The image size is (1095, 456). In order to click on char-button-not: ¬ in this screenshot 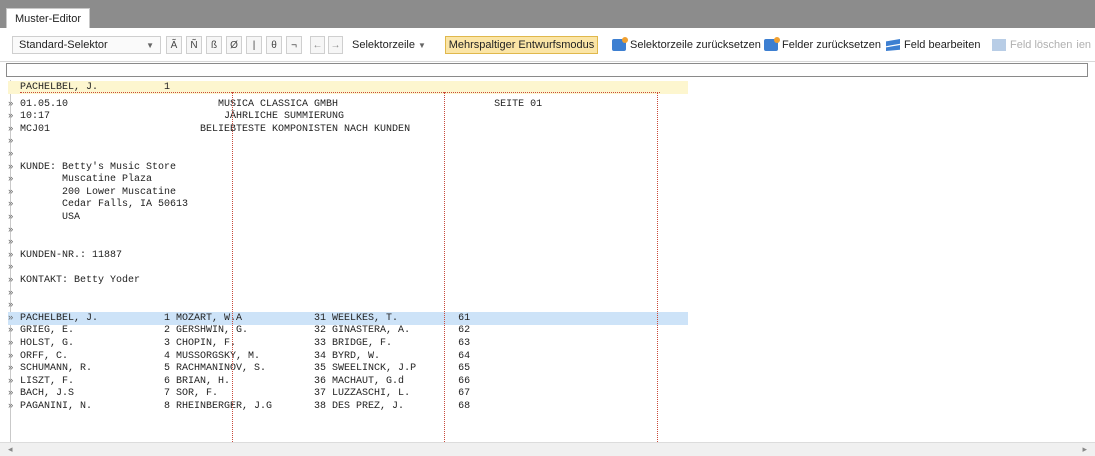, I will do `click(294, 45)`.